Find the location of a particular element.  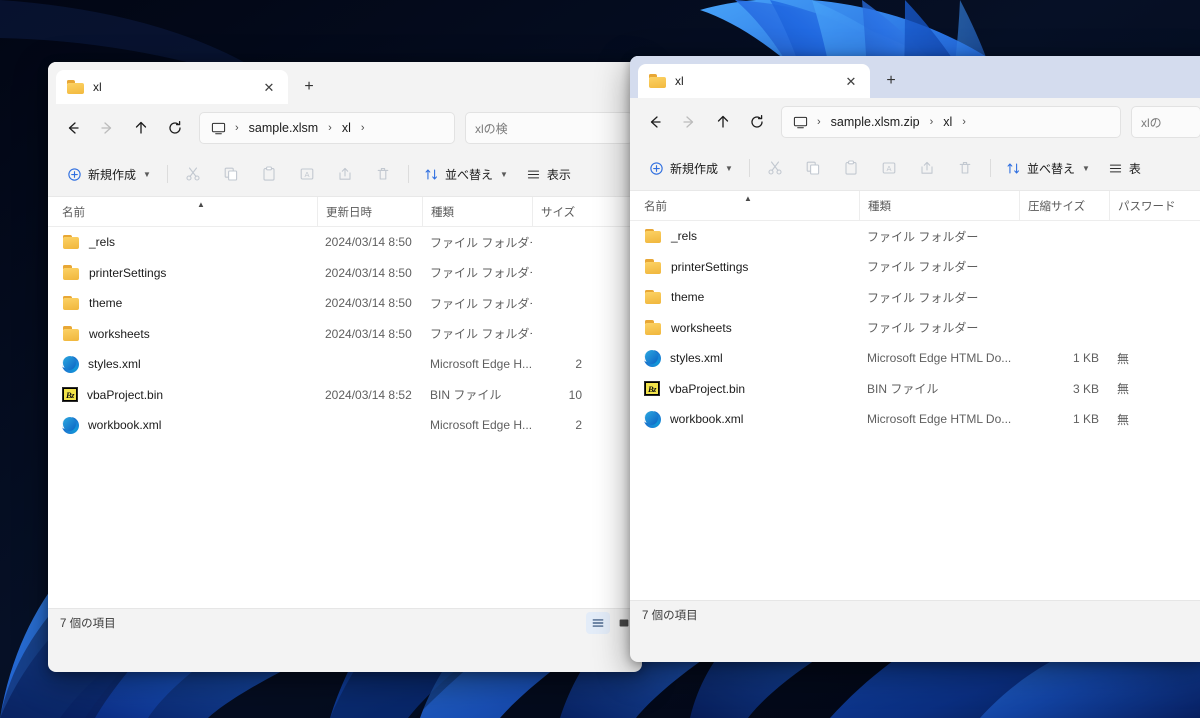

column-header-compressed-size: 圧縮サイズ is located at coordinates (1064, 205).